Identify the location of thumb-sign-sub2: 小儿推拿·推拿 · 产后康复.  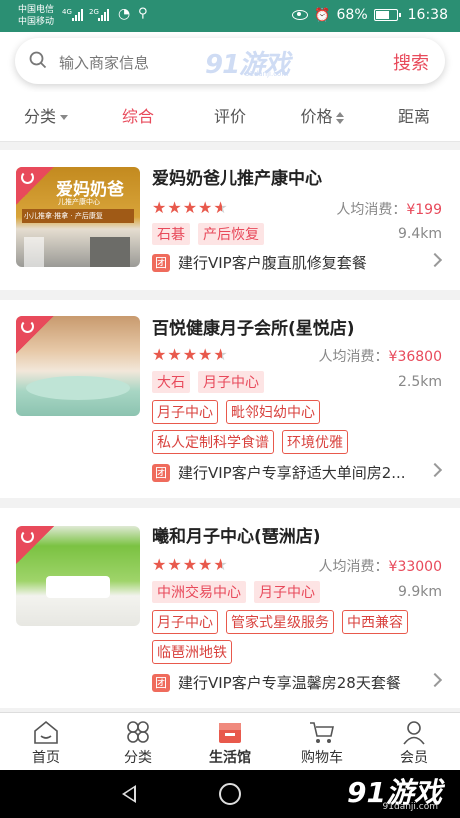
(78, 216).